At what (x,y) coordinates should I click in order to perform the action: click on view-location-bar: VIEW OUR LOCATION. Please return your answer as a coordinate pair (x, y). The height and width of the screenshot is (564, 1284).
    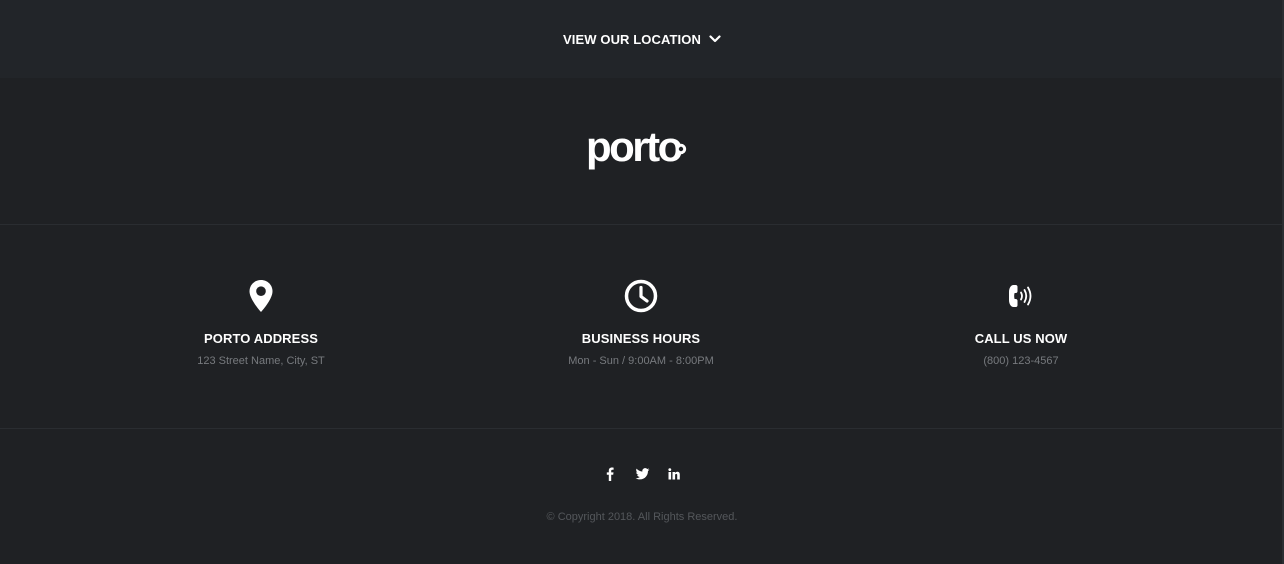
    Looking at the image, I should click on (642, 39).